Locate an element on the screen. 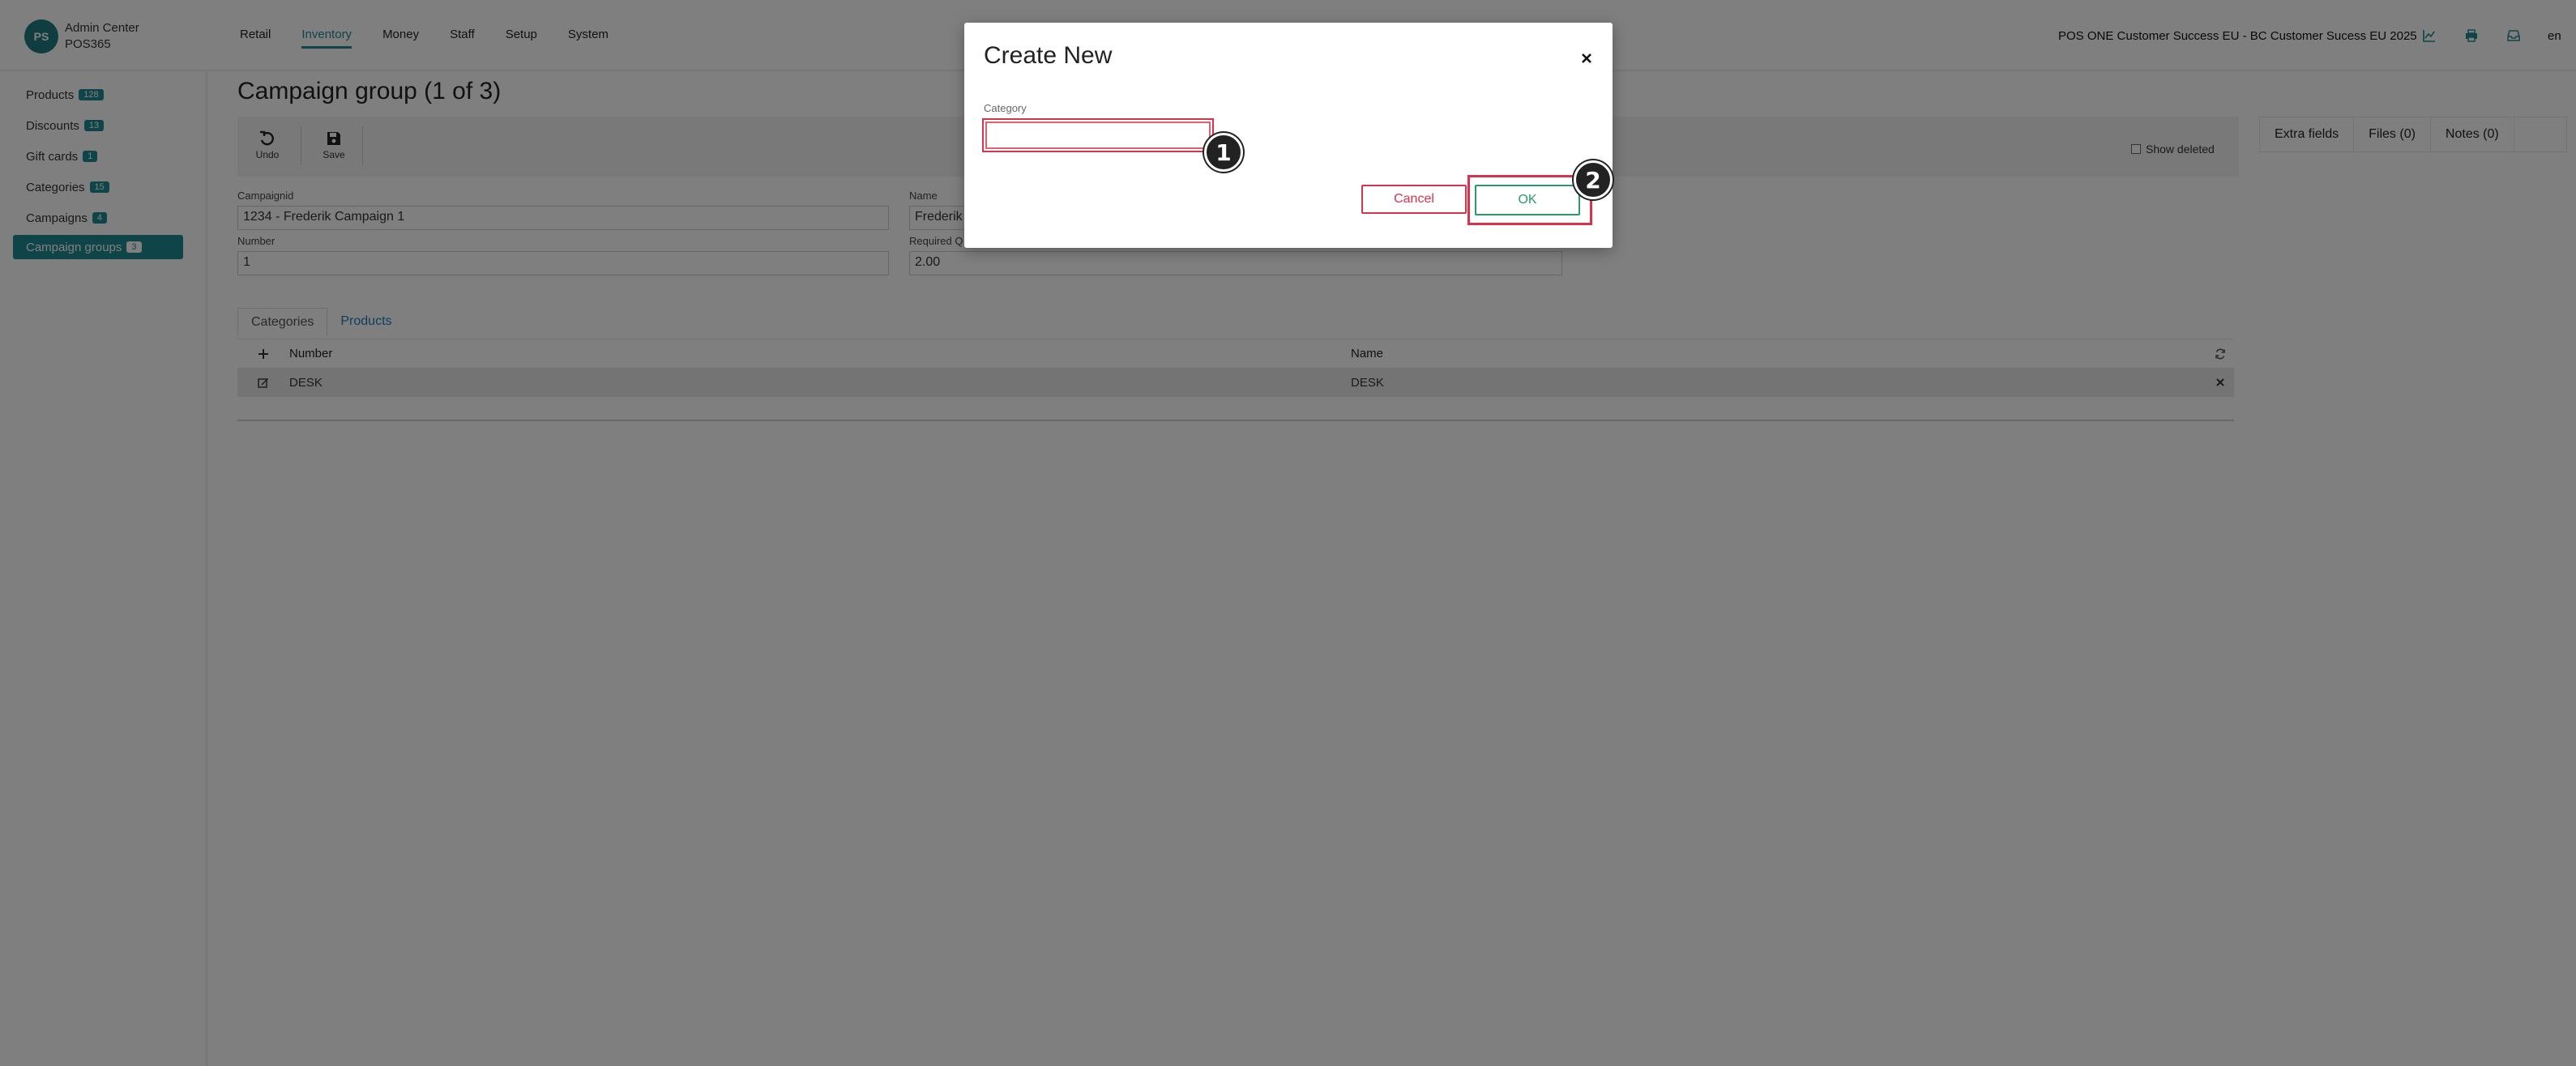 Image resolution: width=2576 pixels, height=1066 pixels. cancel-button: Cancel is located at coordinates (1414, 199).